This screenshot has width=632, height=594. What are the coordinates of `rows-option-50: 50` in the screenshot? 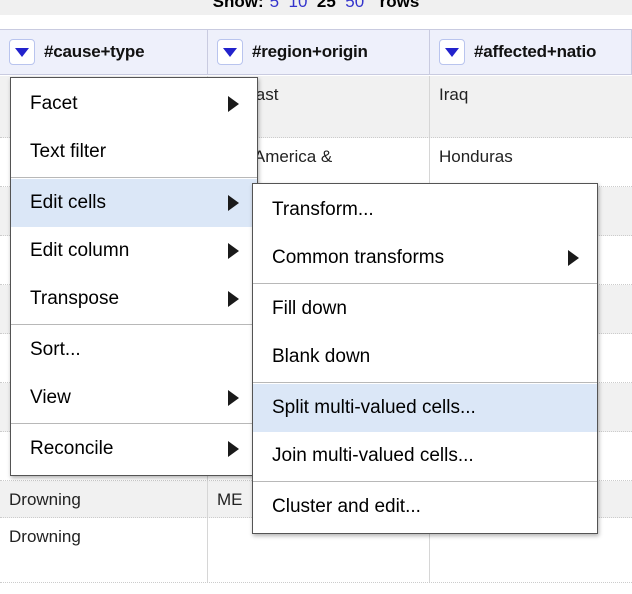 It's located at (354, 5).